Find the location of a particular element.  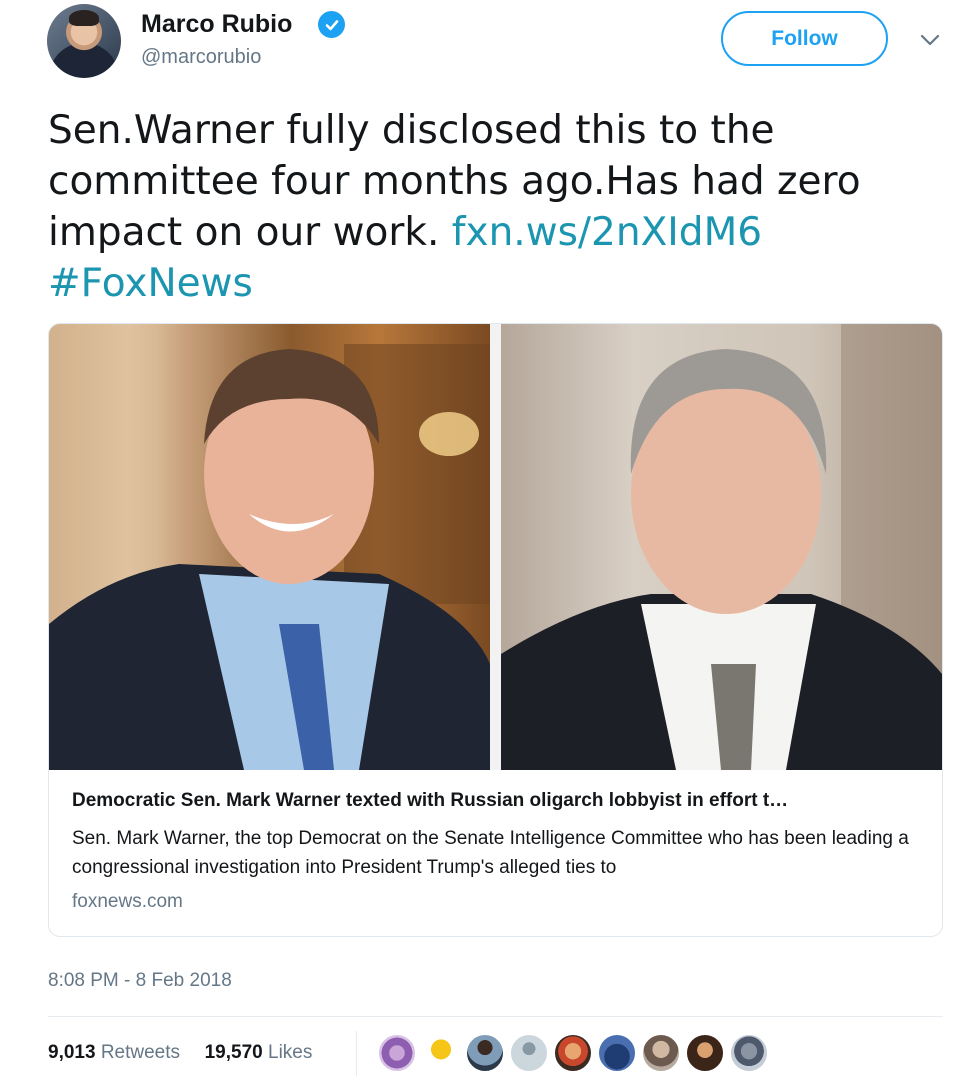

tweet-timestamp: 8:08 PM - 8 Feb 2018 is located at coordinates (140, 981).